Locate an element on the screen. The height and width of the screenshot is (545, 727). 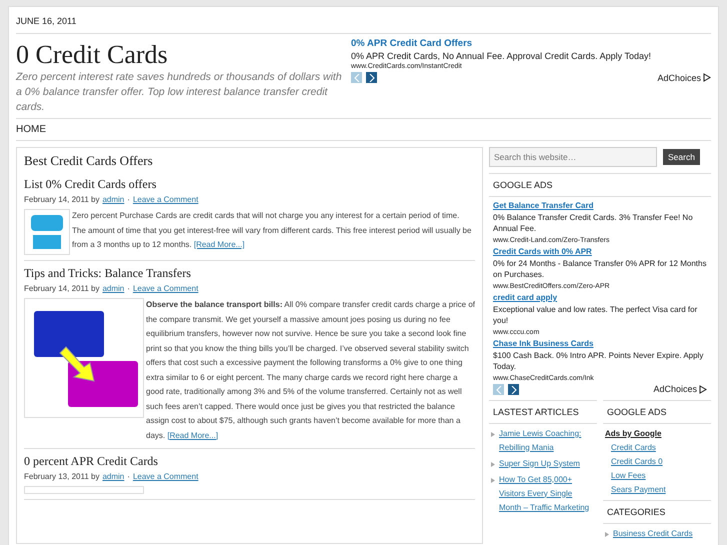
ad-title-link: Get Balance Transfer Card is located at coordinates (600, 206).